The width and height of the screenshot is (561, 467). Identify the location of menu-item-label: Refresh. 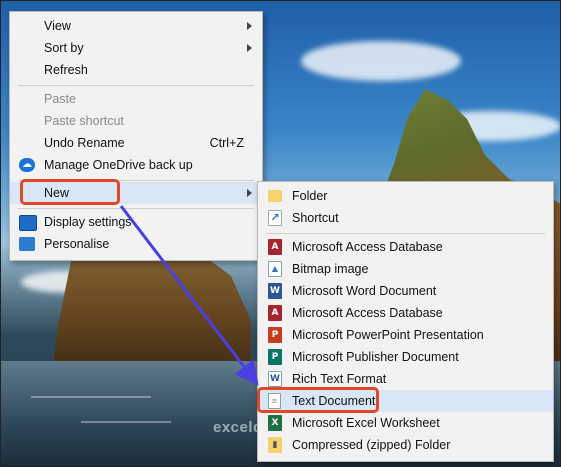
(66, 70).